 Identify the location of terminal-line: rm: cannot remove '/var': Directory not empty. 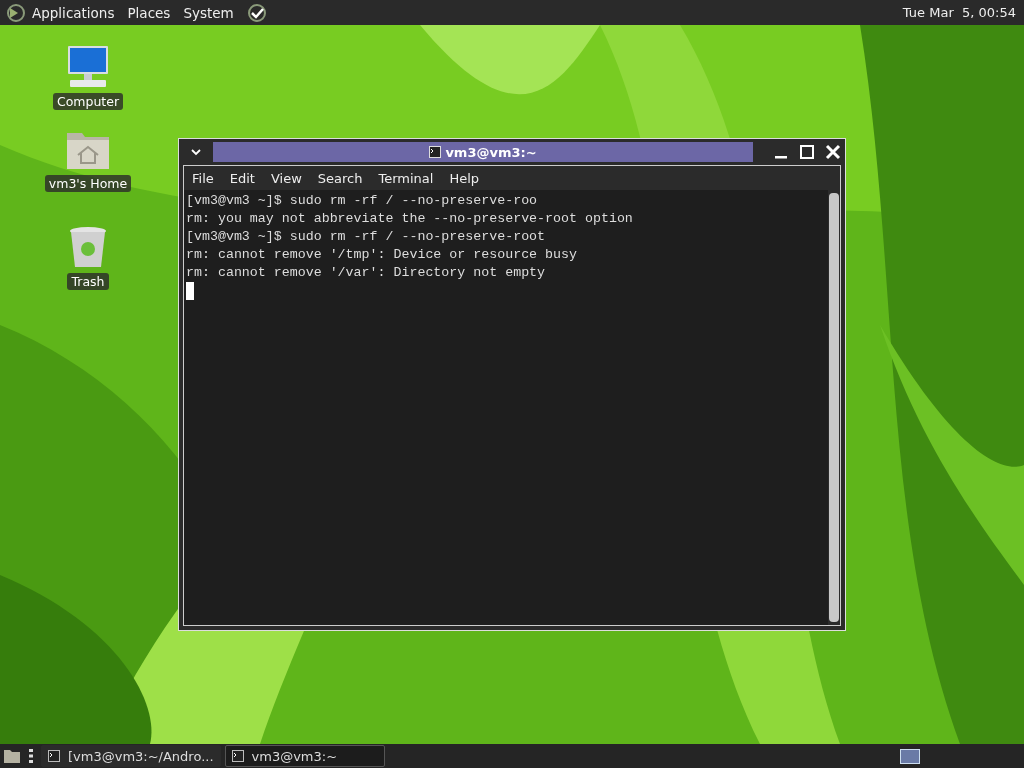
(366, 273).